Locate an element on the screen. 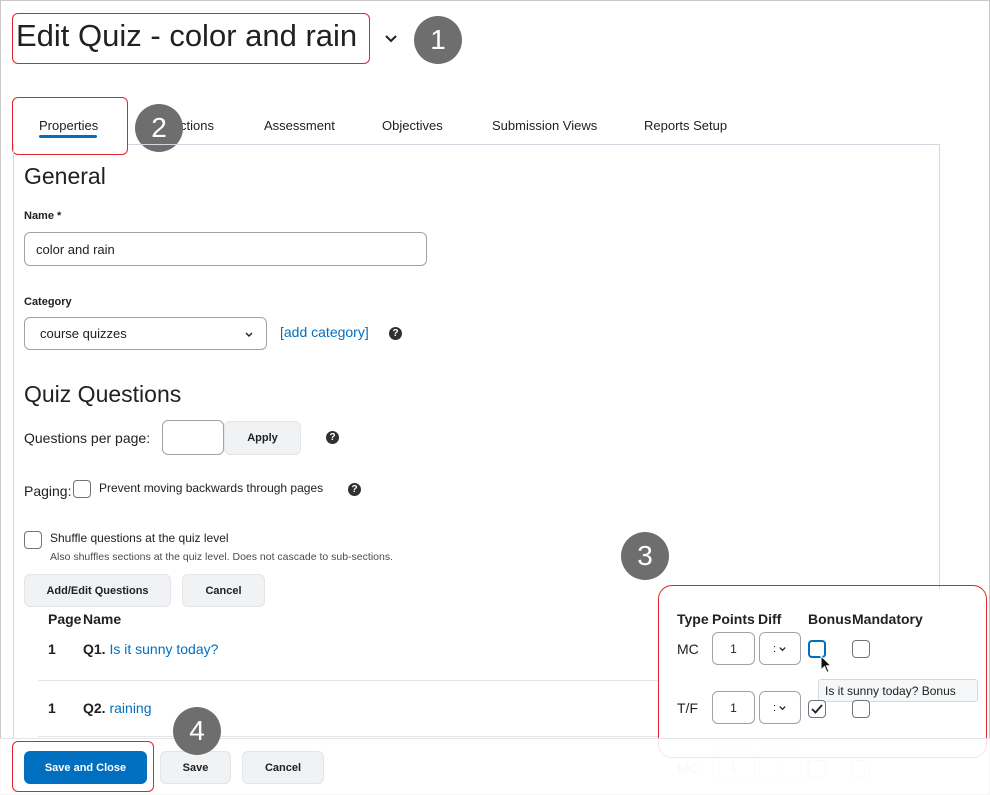 The width and height of the screenshot is (990, 795). col-header-page: Page is located at coordinates (65, 619).